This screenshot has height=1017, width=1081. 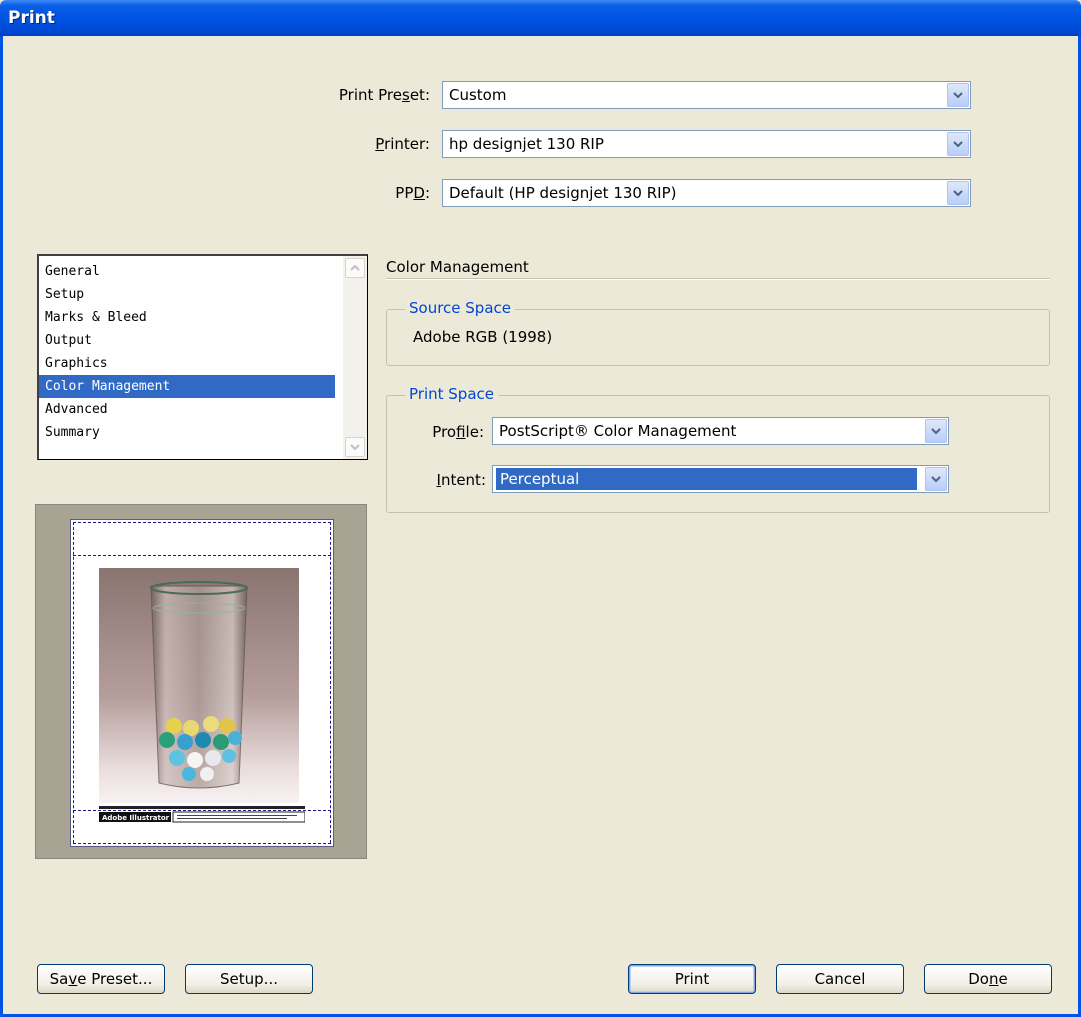 I want to click on sidebar-item-graphics: Graphics, so click(x=187, y=363).